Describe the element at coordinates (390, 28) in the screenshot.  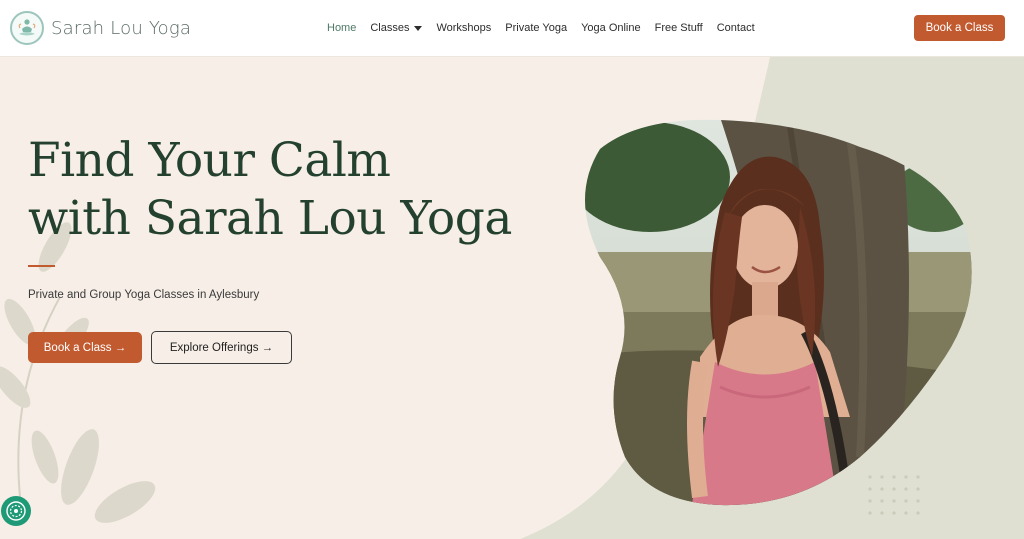
I see `nav-label: Classes` at that location.